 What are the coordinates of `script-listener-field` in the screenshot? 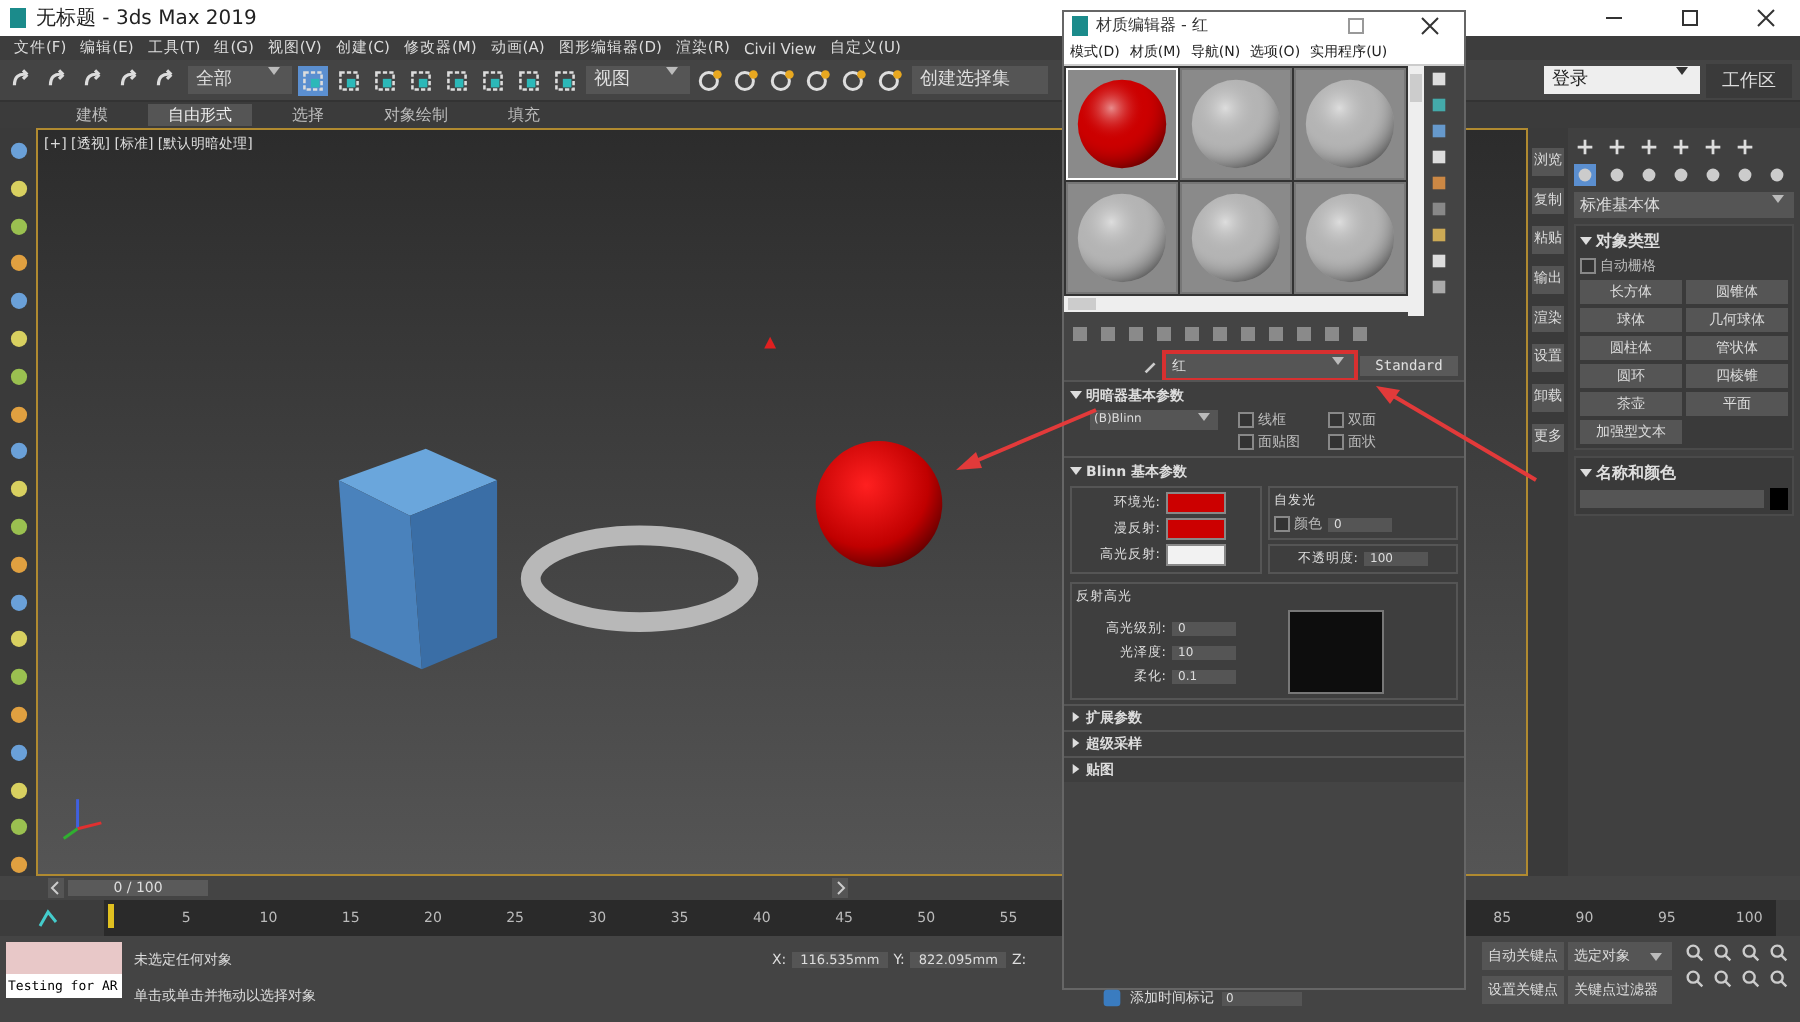 It's located at (64, 958).